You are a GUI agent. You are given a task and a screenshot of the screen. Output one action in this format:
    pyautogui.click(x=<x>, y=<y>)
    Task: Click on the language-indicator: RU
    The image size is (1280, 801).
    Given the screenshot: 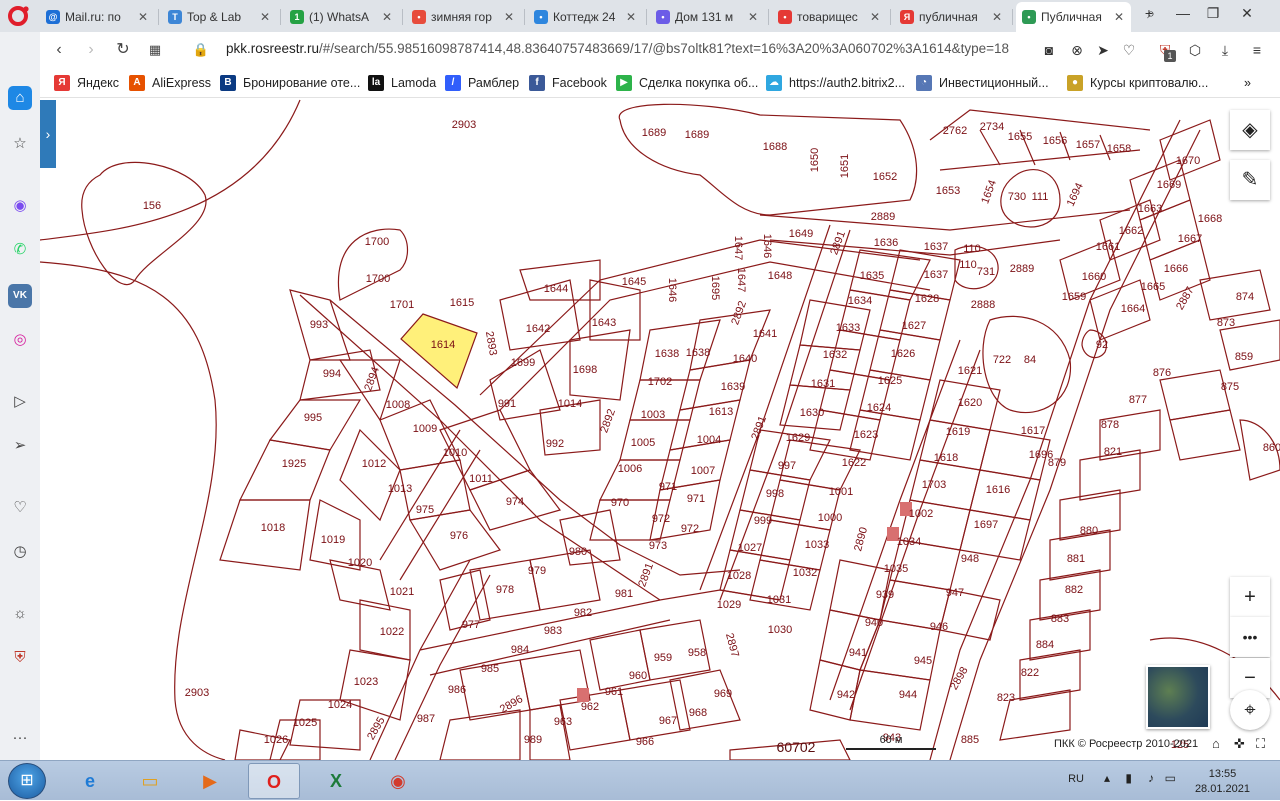 What is the action you would take?
    pyautogui.click(x=1076, y=779)
    